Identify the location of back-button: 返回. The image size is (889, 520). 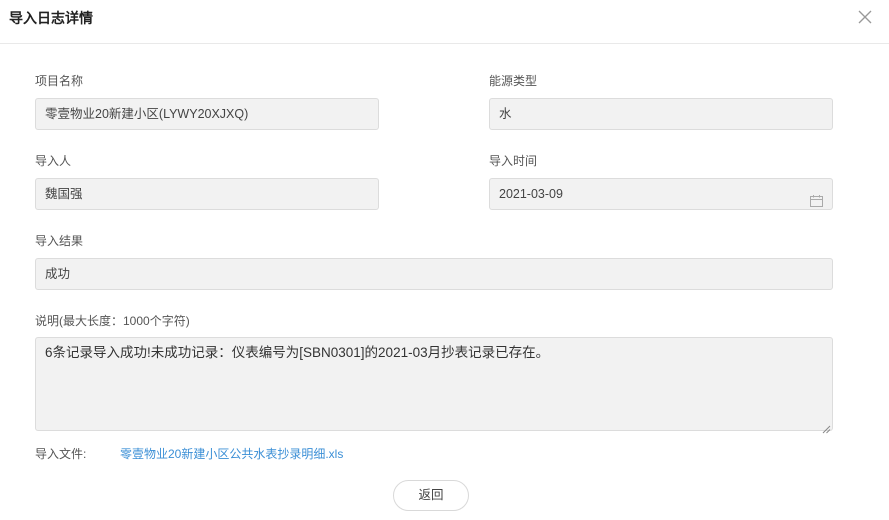
(431, 495).